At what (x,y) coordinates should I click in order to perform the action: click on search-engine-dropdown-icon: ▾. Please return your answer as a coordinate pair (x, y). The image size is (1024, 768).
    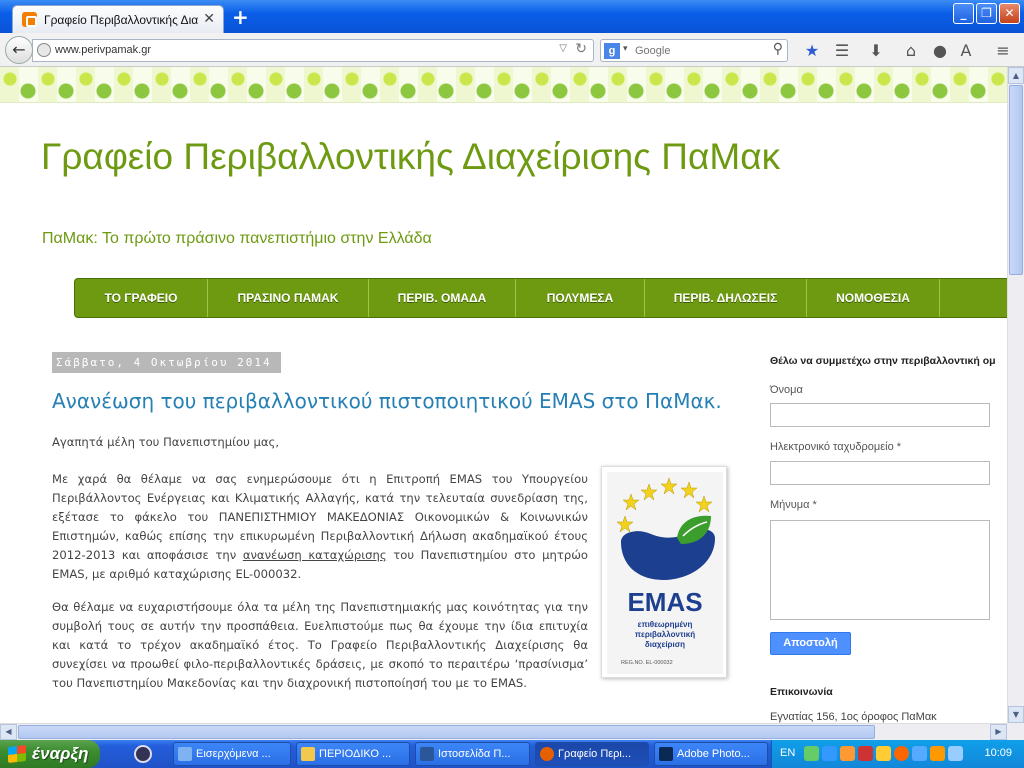
    Looking at the image, I should click on (625, 49).